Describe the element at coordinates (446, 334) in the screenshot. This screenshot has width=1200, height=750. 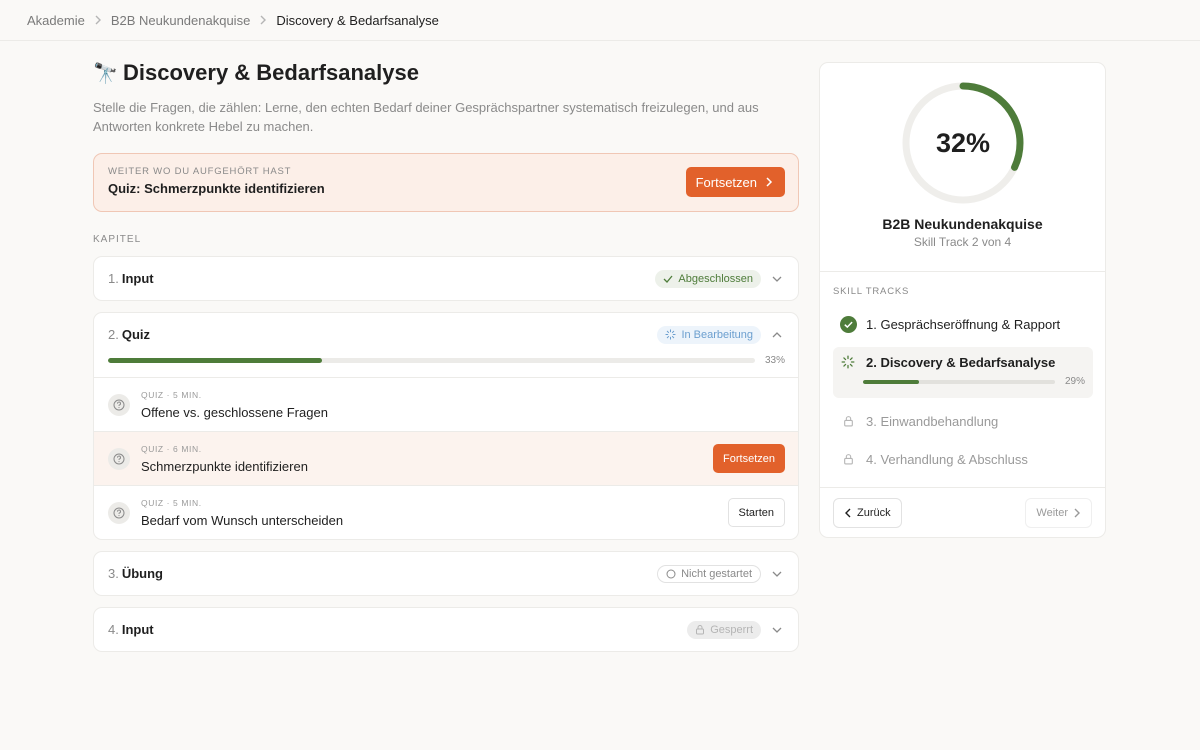
I see `chapter-2-header: 2. Quiz In Bearbeitung` at that location.